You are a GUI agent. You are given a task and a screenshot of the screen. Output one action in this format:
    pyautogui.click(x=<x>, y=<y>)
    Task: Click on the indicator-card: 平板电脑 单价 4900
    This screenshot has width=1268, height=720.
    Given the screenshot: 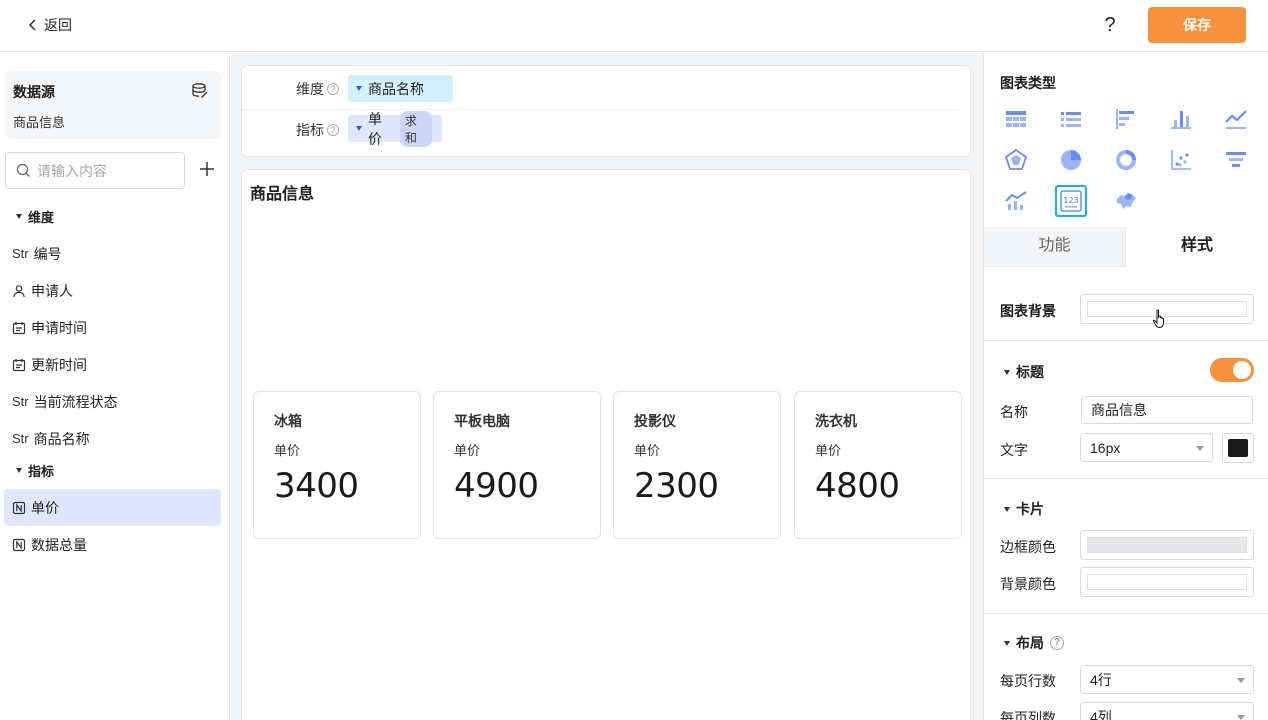 What is the action you would take?
    pyautogui.click(x=517, y=465)
    